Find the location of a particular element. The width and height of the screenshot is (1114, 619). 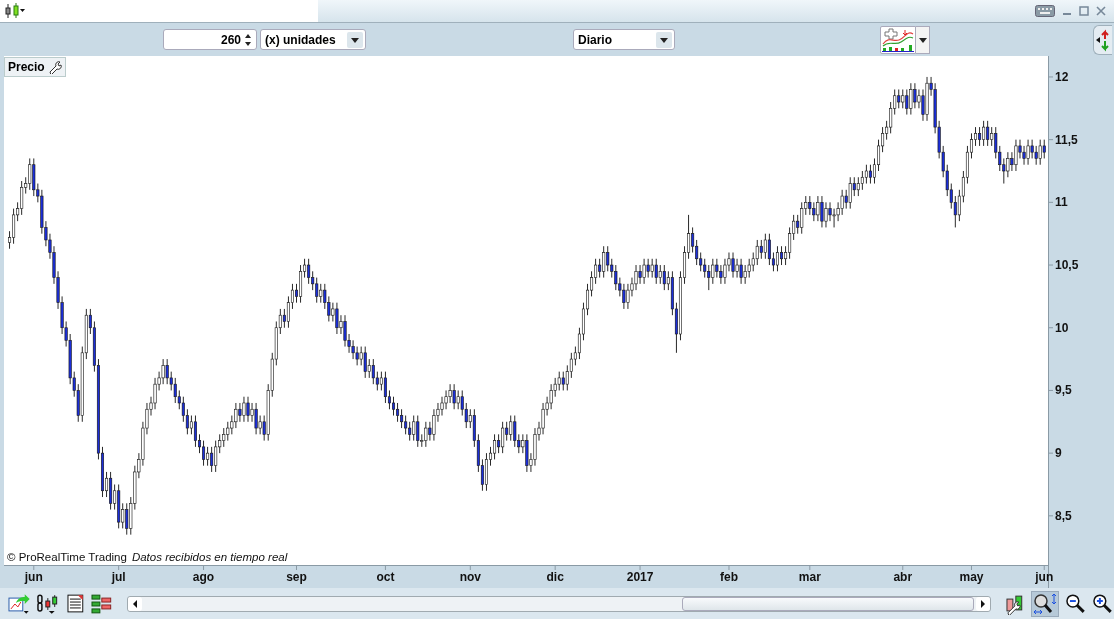

y-axis-label: 8,5 is located at coordinates (1063, 515).